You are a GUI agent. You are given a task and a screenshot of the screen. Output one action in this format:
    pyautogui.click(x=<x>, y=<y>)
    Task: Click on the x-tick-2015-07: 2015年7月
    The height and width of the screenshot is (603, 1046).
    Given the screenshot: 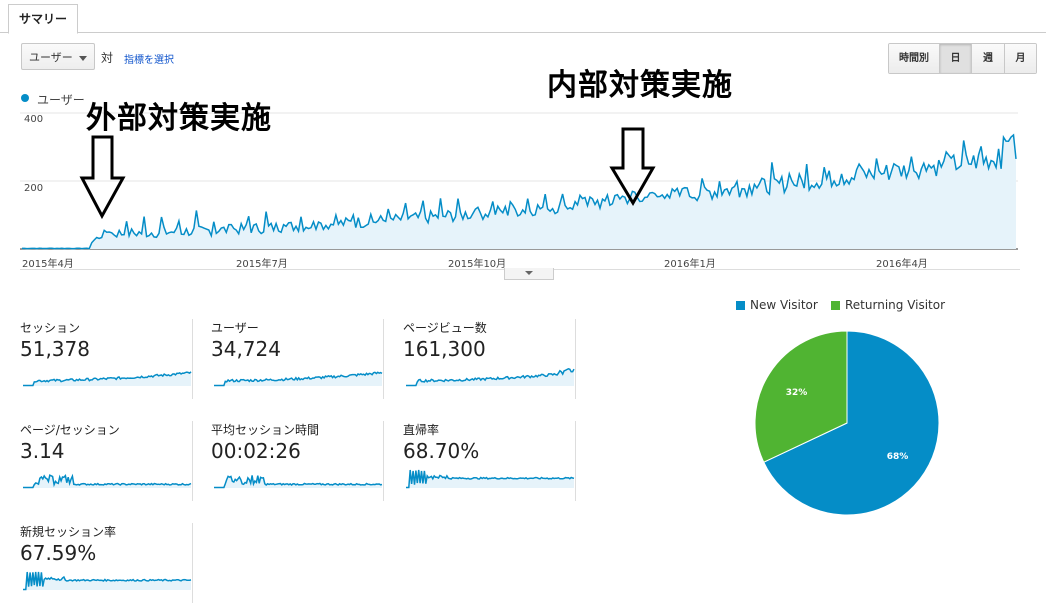 What is the action you would take?
    pyautogui.click(x=262, y=264)
    